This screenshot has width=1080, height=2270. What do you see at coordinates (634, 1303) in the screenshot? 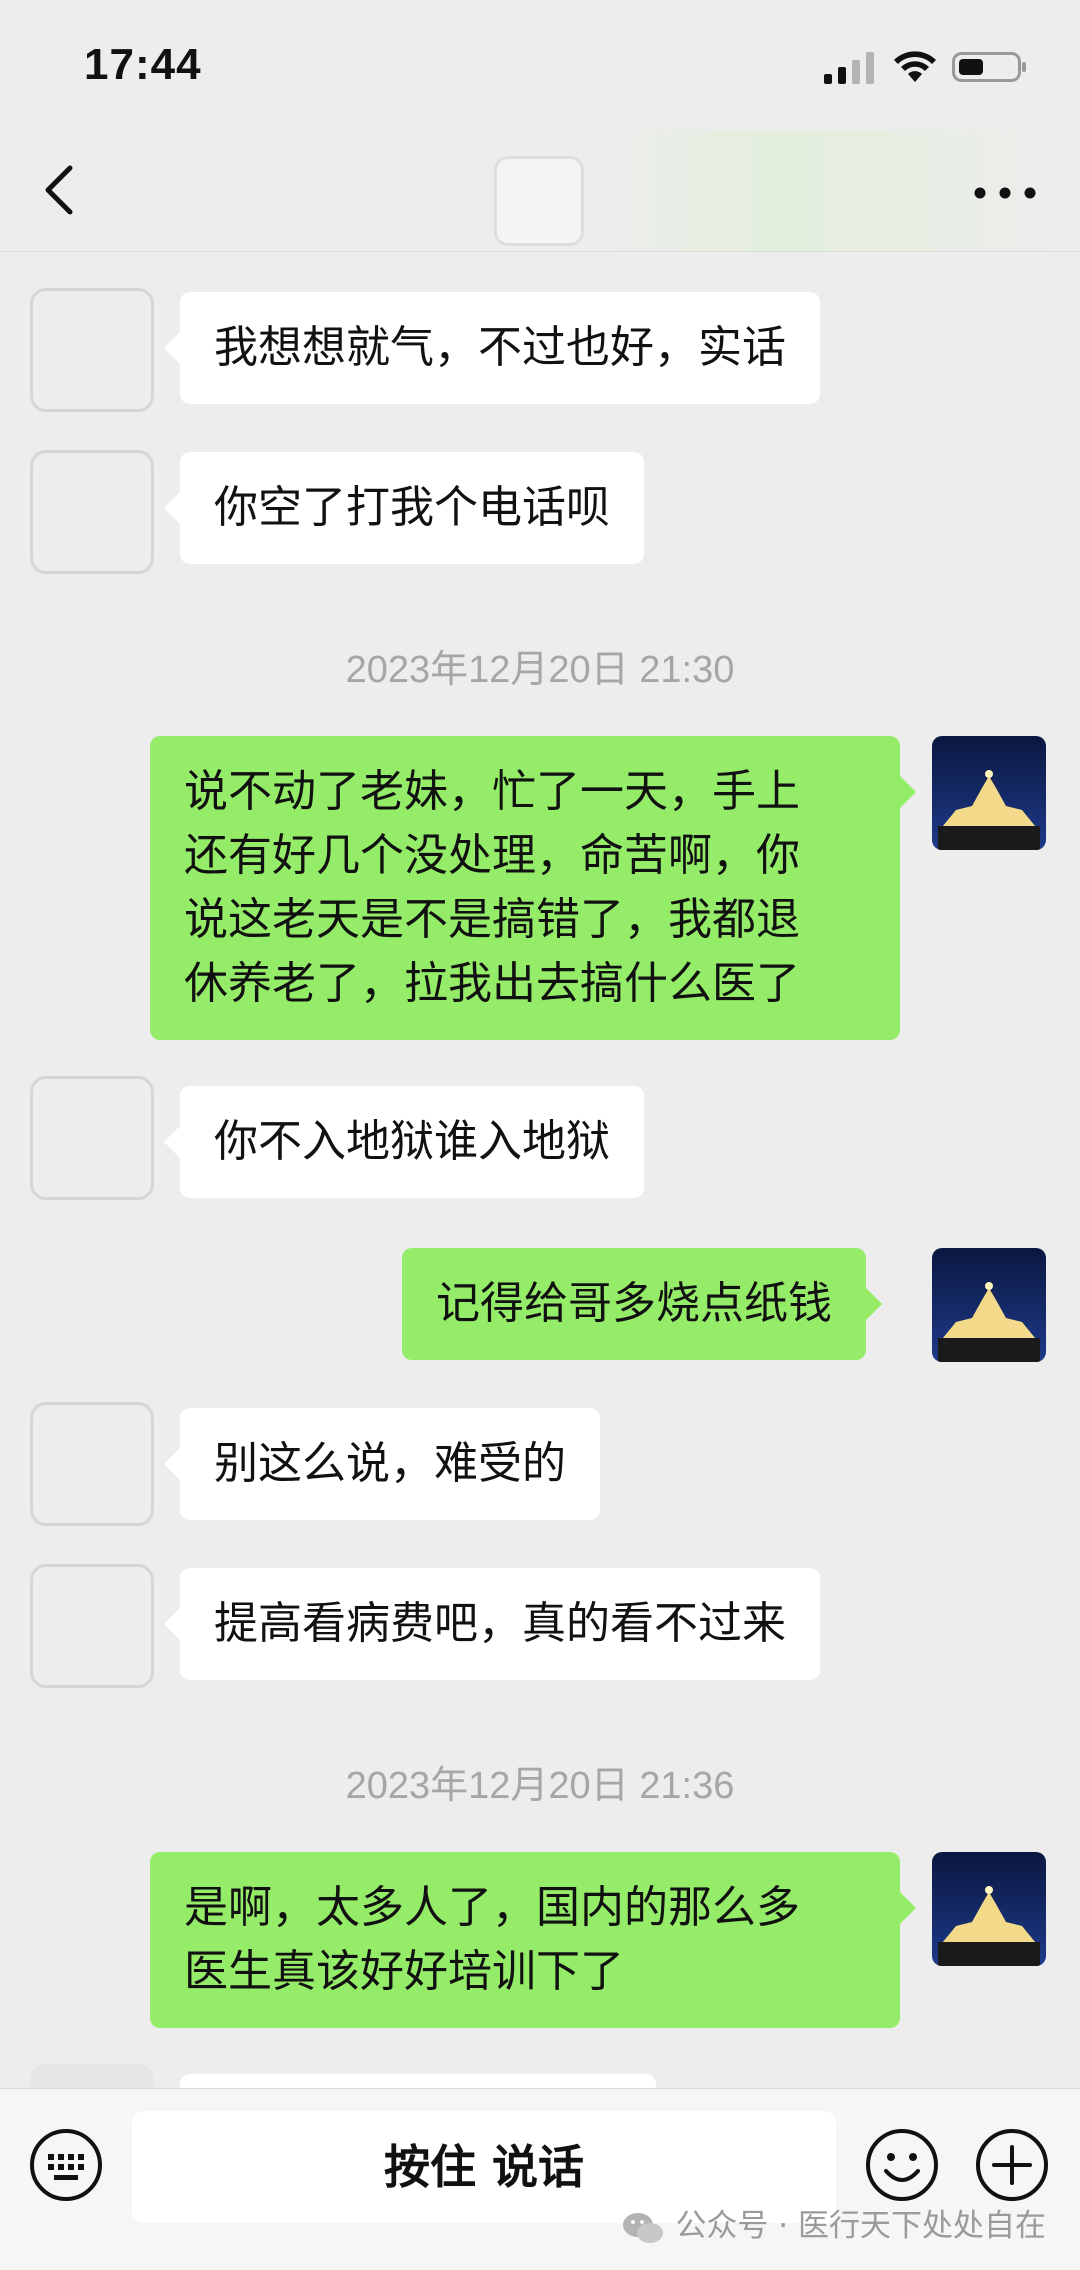
I see `message-text: 记得给哥多烧点纸钱` at bounding box center [634, 1303].